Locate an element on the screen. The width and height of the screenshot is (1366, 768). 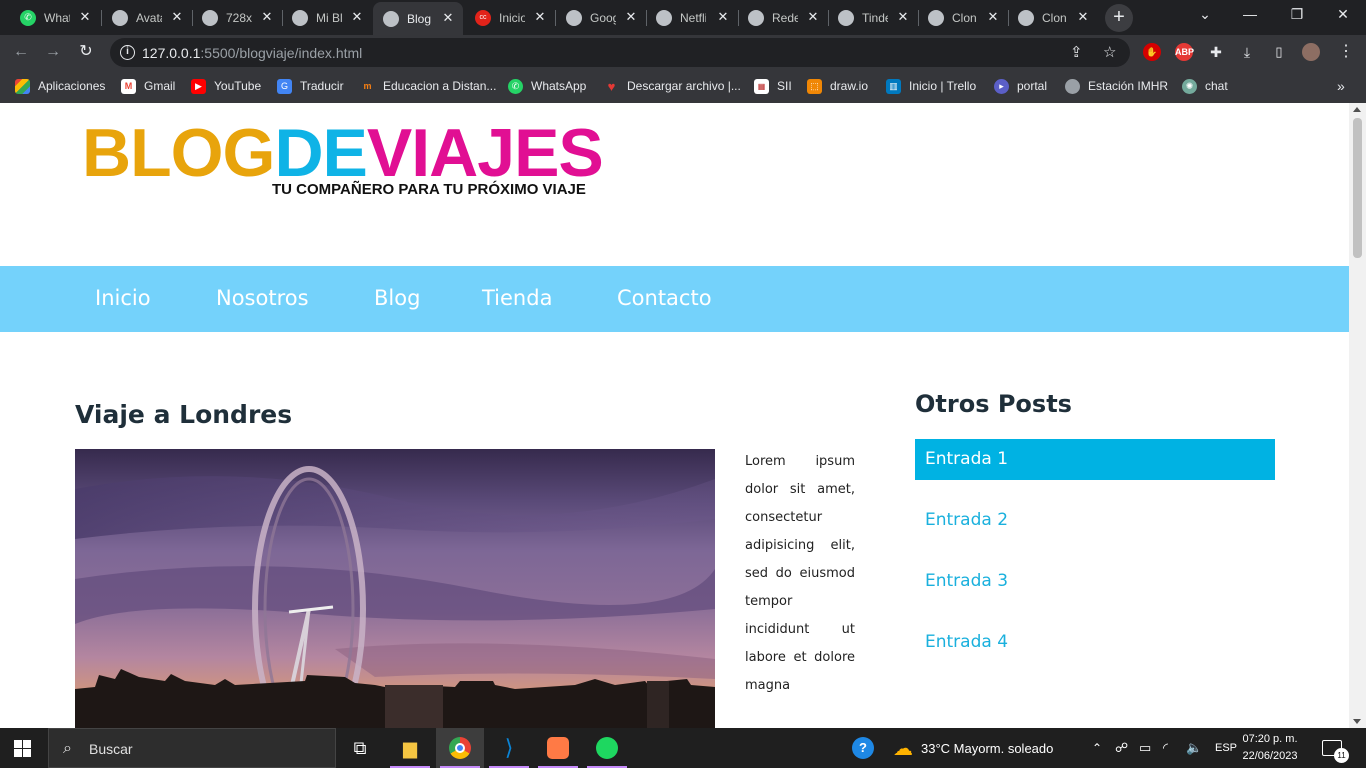
tab-728x90: 728x90 ✕ is located at coordinates (237, 17).